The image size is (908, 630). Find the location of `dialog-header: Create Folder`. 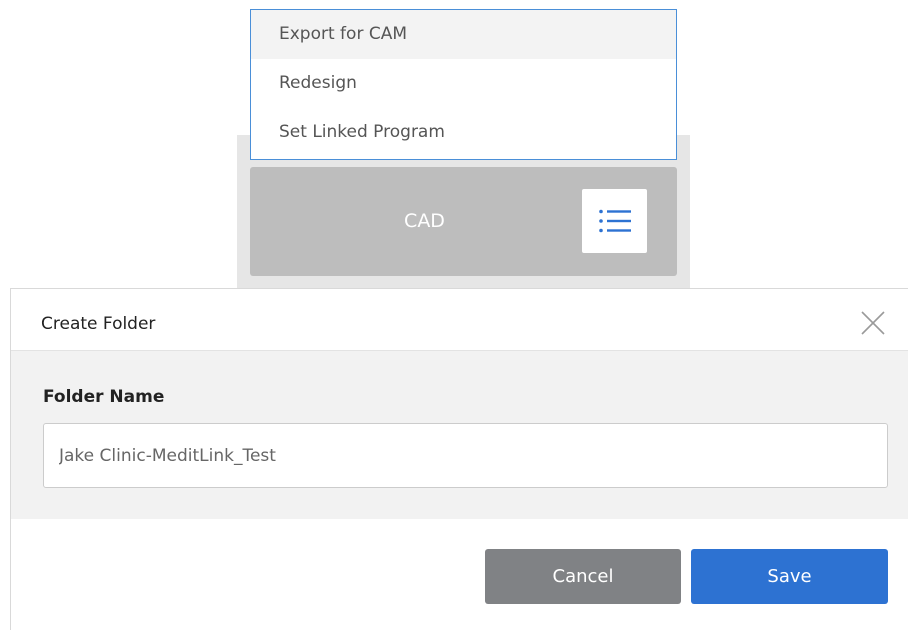

dialog-header: Create Folder is located at coordinates (459, 320).